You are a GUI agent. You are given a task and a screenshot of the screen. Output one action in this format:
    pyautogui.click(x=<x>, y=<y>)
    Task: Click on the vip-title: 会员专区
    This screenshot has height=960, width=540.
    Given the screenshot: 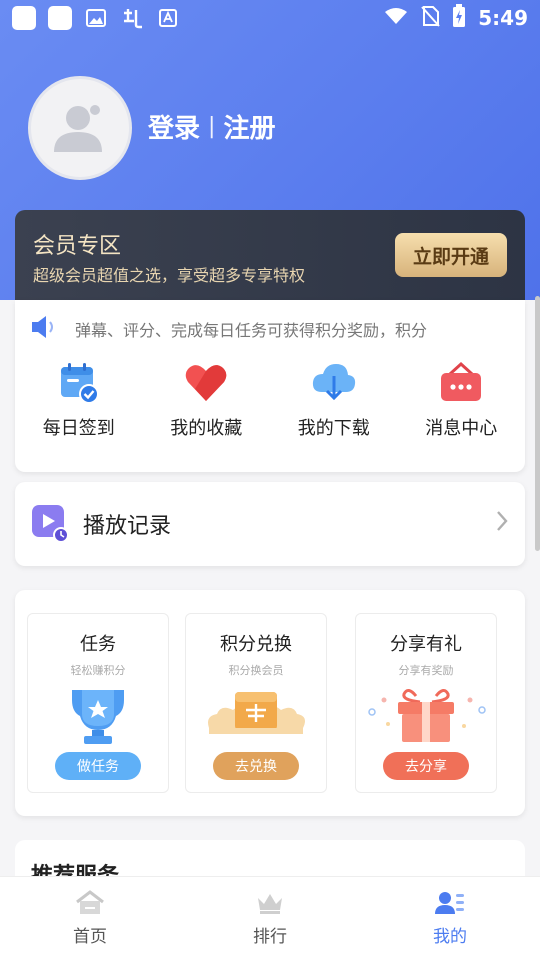 What is the action you would take?
    pyautogui.click(x=77, y=246)
    